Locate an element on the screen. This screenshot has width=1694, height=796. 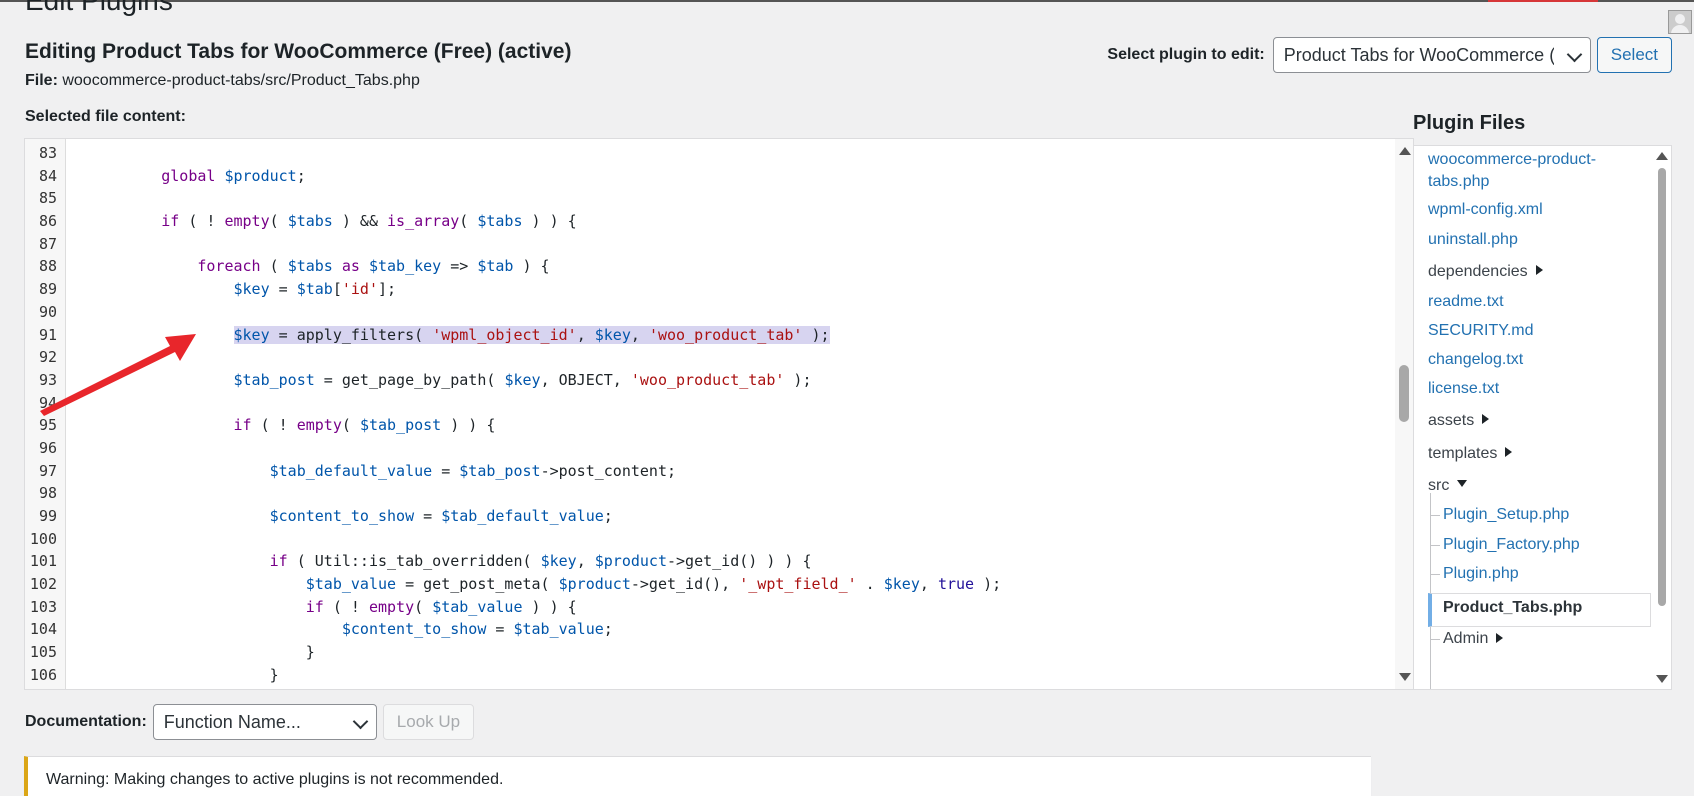
active-file-link: Product_Tabs.php is located at coordinates (1539, 610).